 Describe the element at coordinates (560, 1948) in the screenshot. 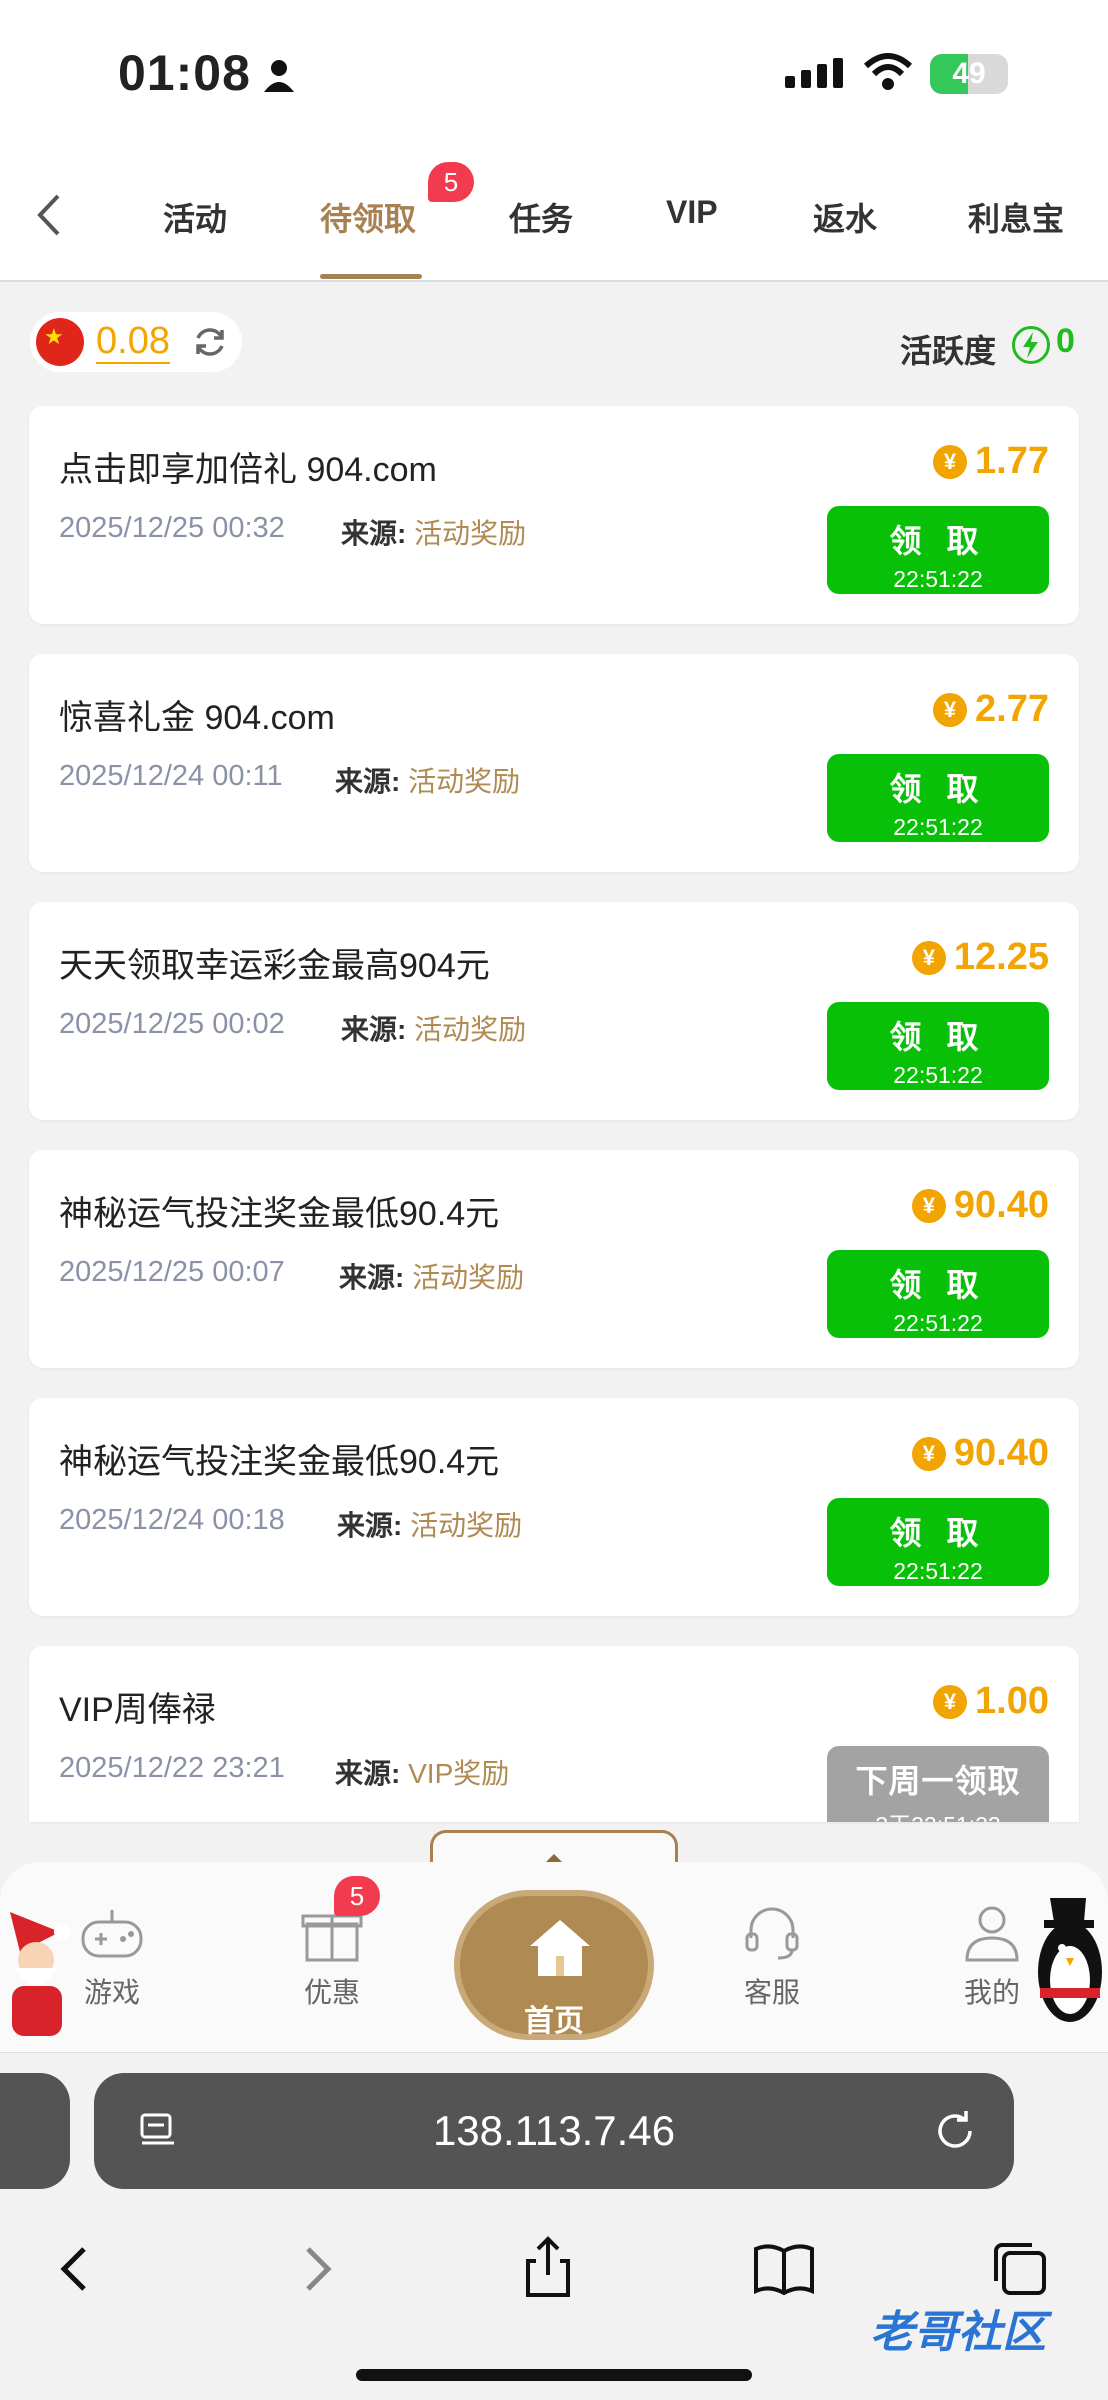

I see `home-icon` at that location.